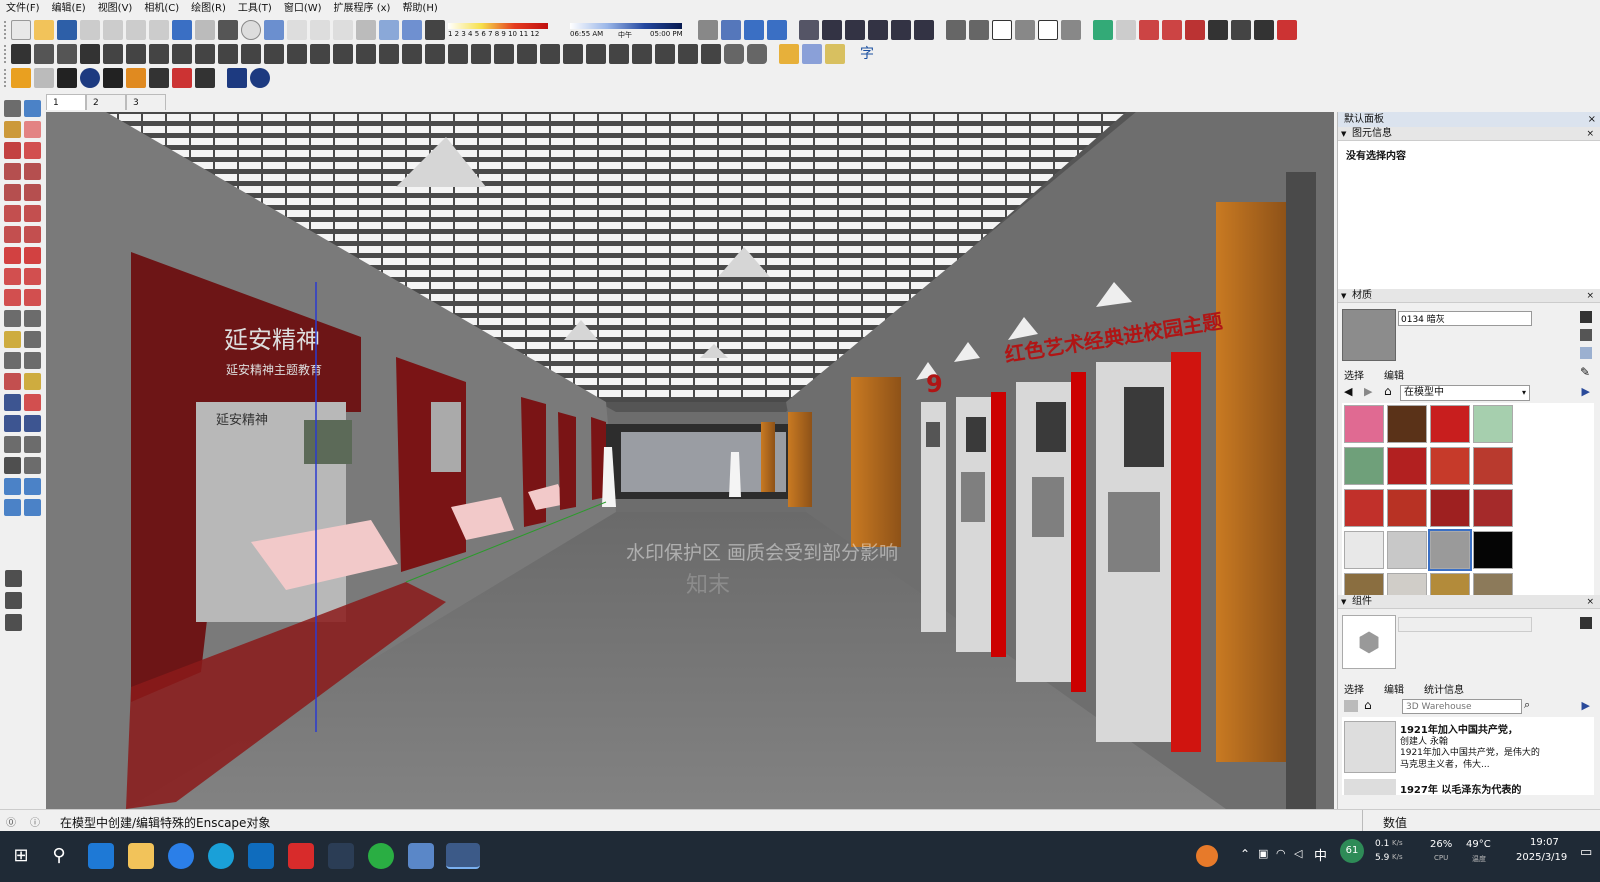 This screenshot has height=882, width=1600. Describe the element at coordinates (550, 54) in the screenshot. I see `plugin-20-icon` at that location.